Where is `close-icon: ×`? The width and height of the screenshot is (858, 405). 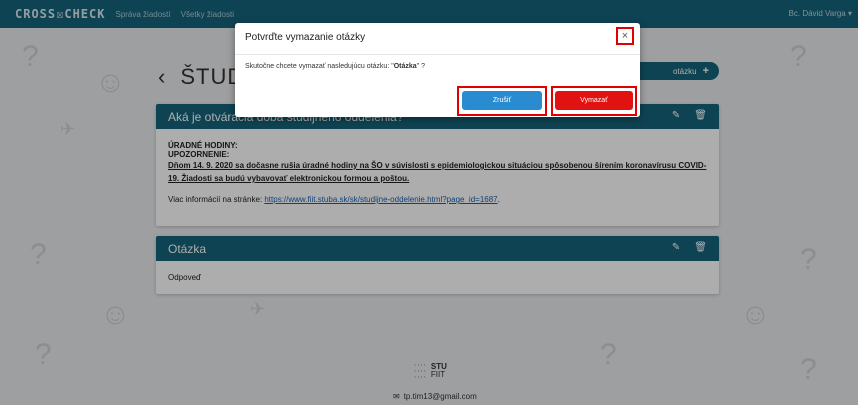 close-icon: × is located at coordinates (625, 36).